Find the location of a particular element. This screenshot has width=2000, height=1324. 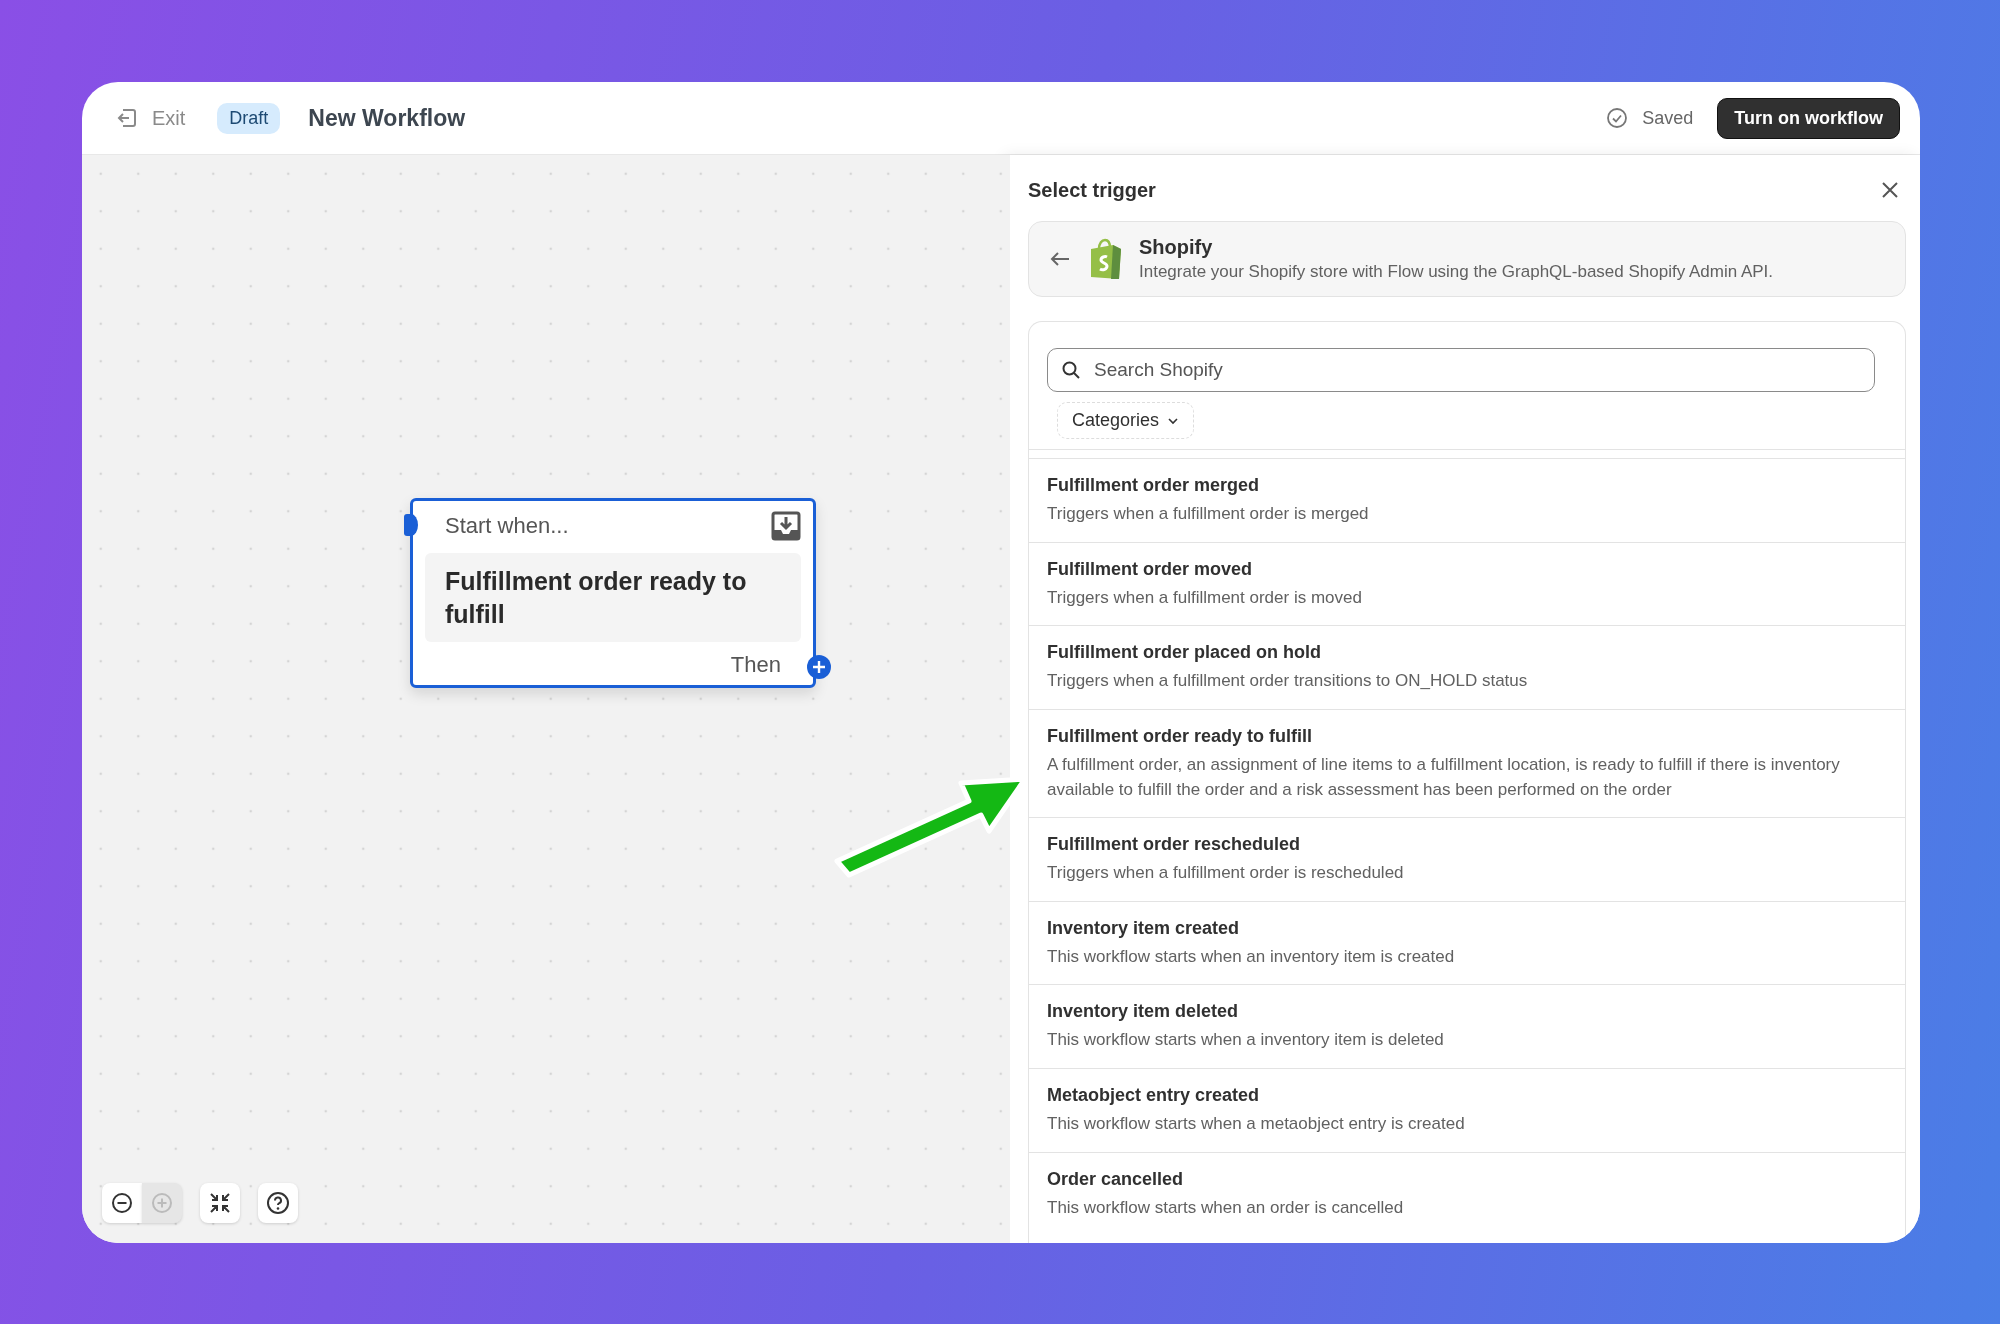

trigger-list-item: Fulfillment order placed on hold Triggers when a fulfillment order transitions to ON_HOLD status is located at coordinates (1467, 667).